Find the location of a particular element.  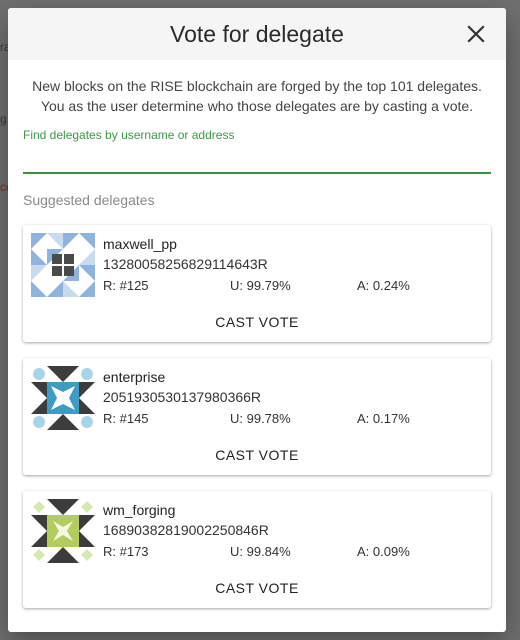

delegate-search: Find delegates by username or address is located at coordinates (257, 151).